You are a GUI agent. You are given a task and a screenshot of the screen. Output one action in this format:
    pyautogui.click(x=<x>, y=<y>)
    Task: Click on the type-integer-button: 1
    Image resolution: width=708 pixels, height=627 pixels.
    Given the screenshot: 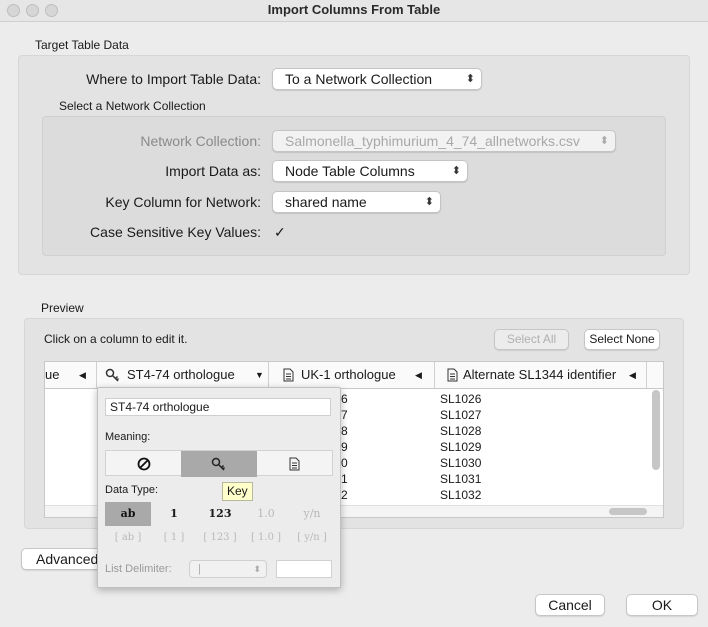 What is the action you would take?
    pyautogui.click(x=174, y=514)
    